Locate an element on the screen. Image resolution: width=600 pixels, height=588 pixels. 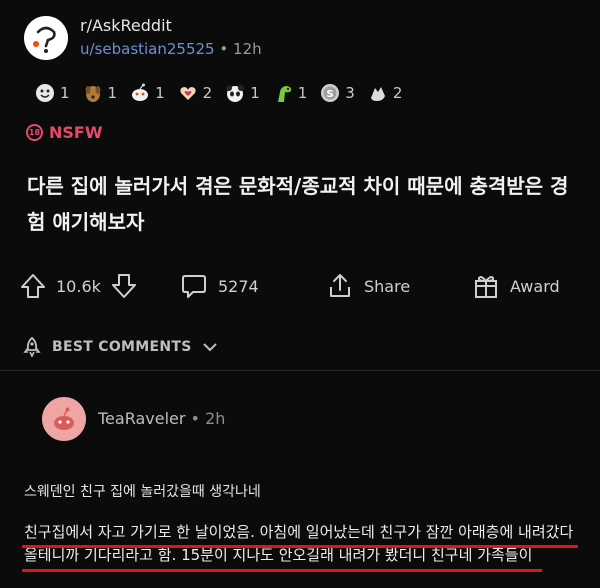
rocket-icon is located at coordinates (32, 347).